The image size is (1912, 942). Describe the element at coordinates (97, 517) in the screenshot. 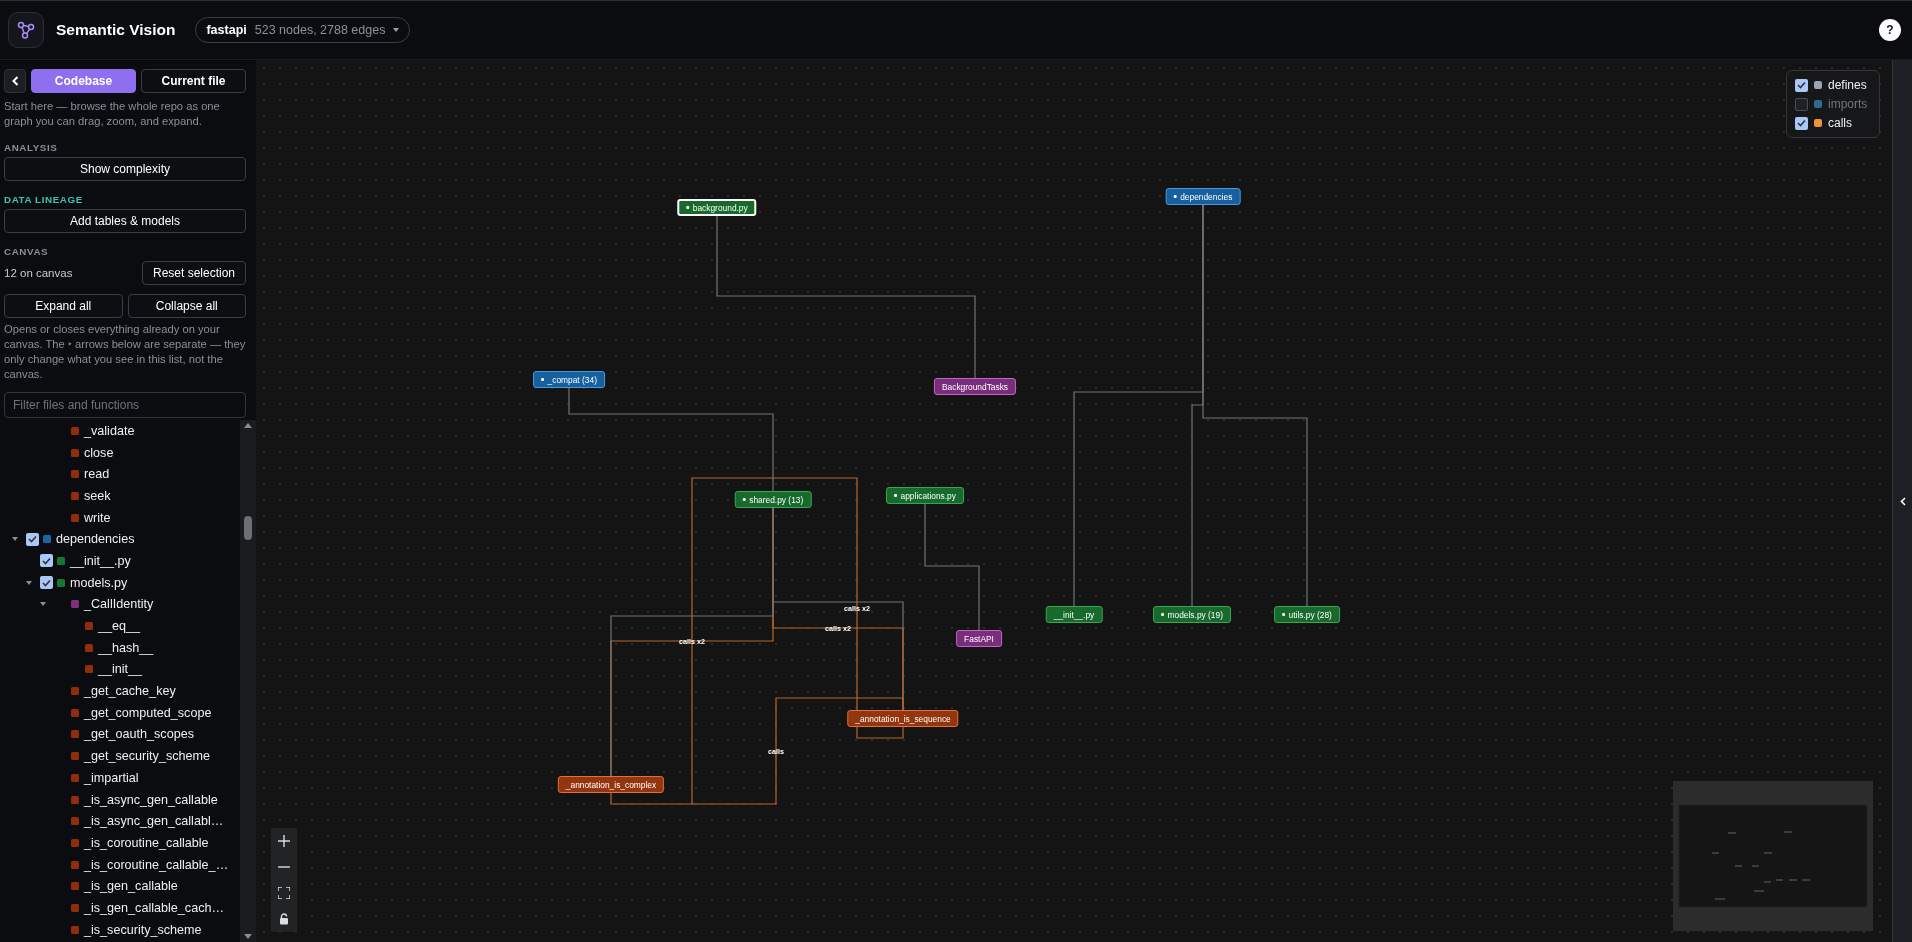

I see `tree-item: write` at that location.